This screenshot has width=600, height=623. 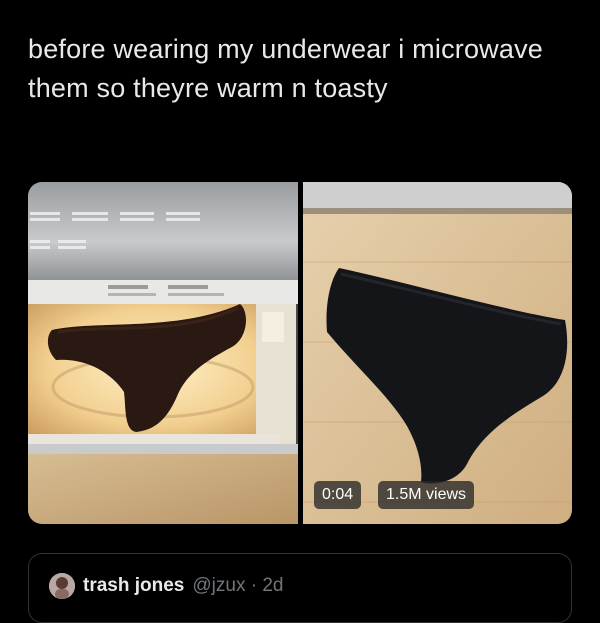 What do you see at coordinates (133, 586) in the screenshot?
I see `quoted-display-name: trash jones` at bounding box center [133, 586].